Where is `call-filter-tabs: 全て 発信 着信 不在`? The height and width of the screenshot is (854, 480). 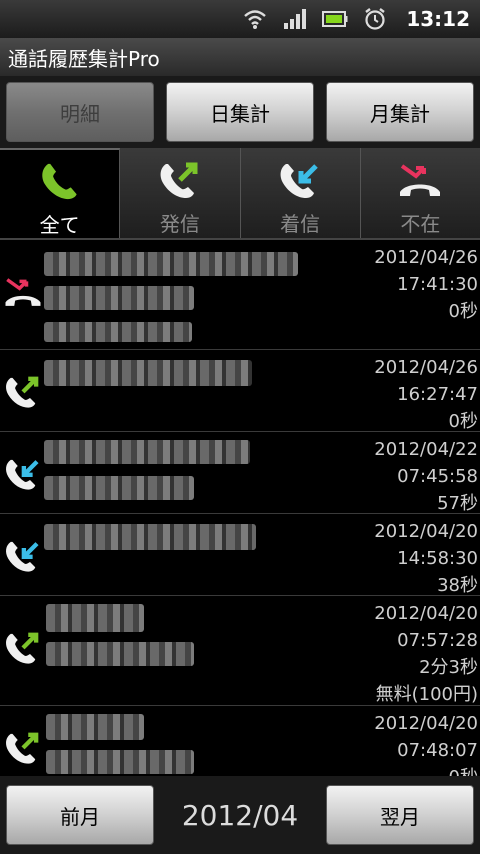
call-filter-tabs: 全て 発信 着信 不在 is located at coordinates (240, 194).